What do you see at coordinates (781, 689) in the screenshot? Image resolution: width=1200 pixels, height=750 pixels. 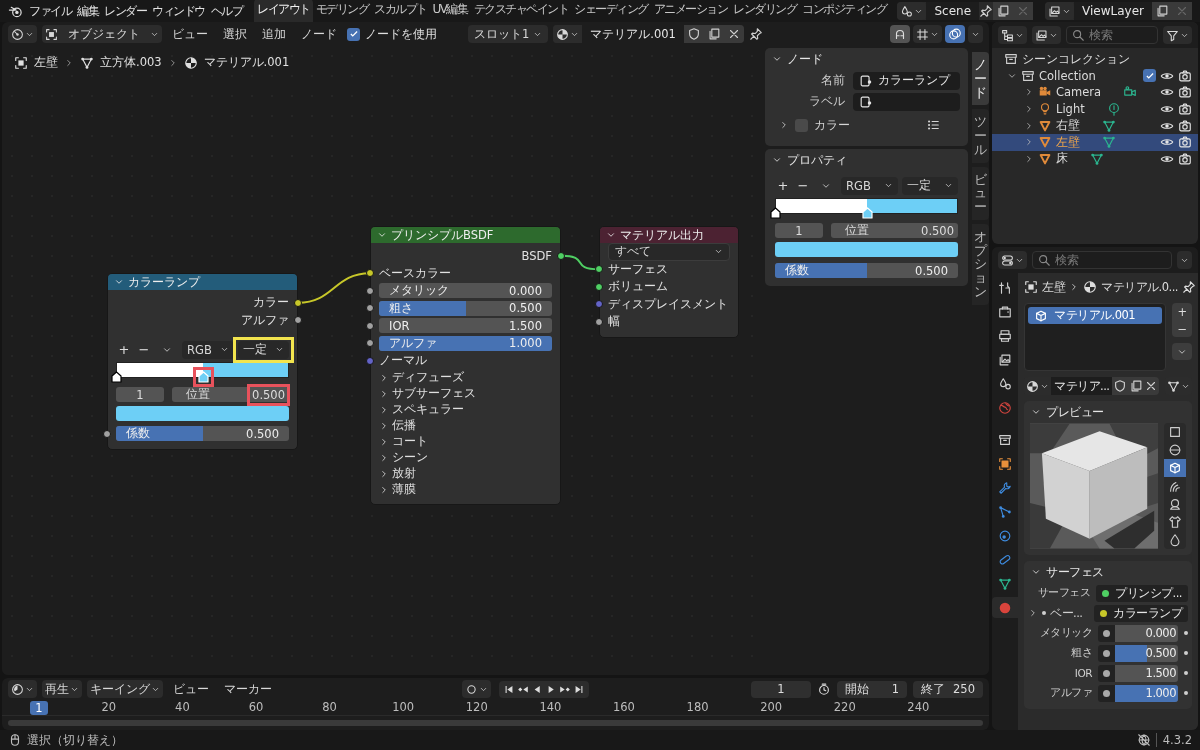 I see `frame-field: 1` at bounding box center [781, 689].